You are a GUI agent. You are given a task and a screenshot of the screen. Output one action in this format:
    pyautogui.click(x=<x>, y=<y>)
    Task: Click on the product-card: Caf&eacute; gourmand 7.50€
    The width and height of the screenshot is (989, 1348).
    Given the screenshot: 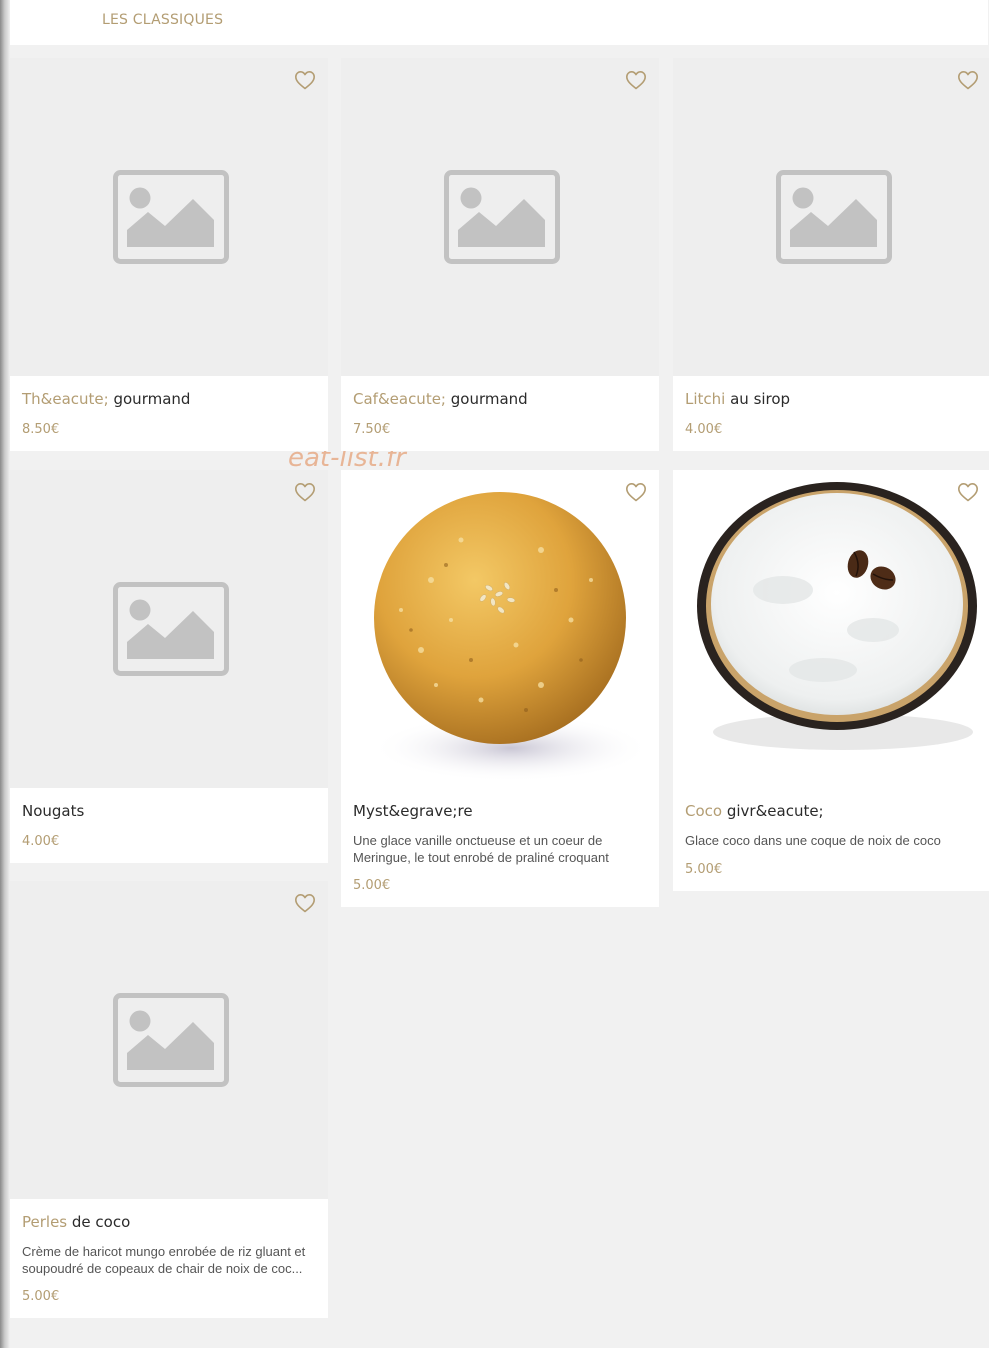 What is the action you would take?
    pyautogui.click(x=500, y=254)
    